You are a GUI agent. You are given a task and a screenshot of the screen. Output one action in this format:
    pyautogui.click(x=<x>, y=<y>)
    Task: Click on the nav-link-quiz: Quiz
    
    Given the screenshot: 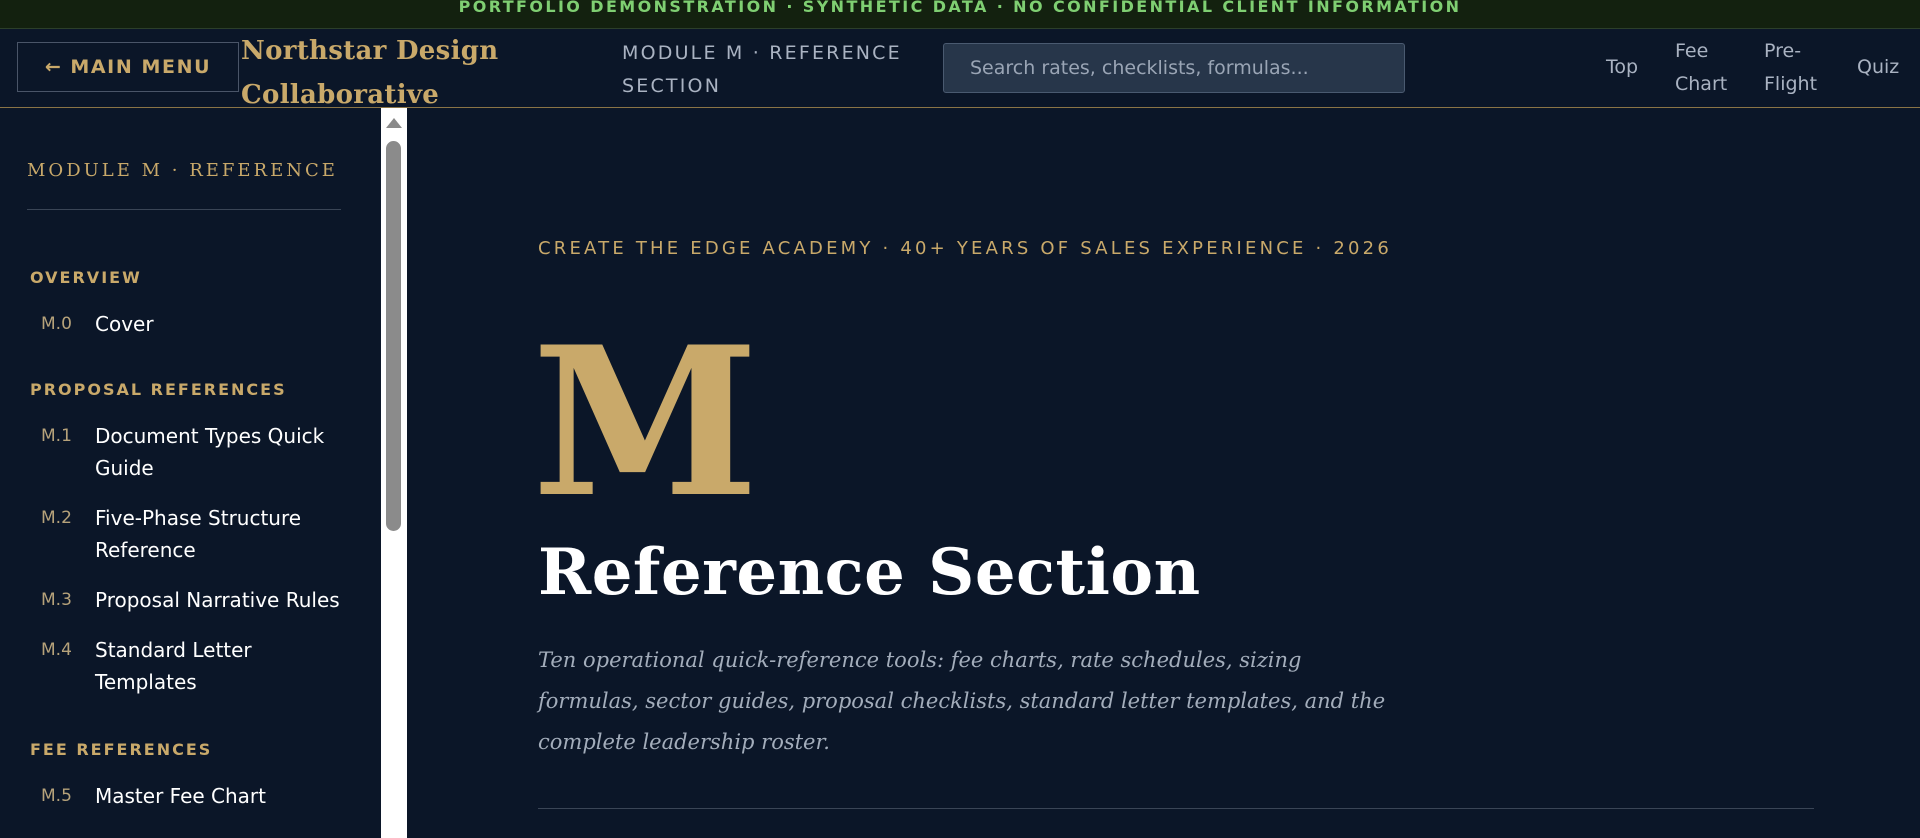 What is the action you would take?
    pyautogui.click(x=1878, y=67)
    